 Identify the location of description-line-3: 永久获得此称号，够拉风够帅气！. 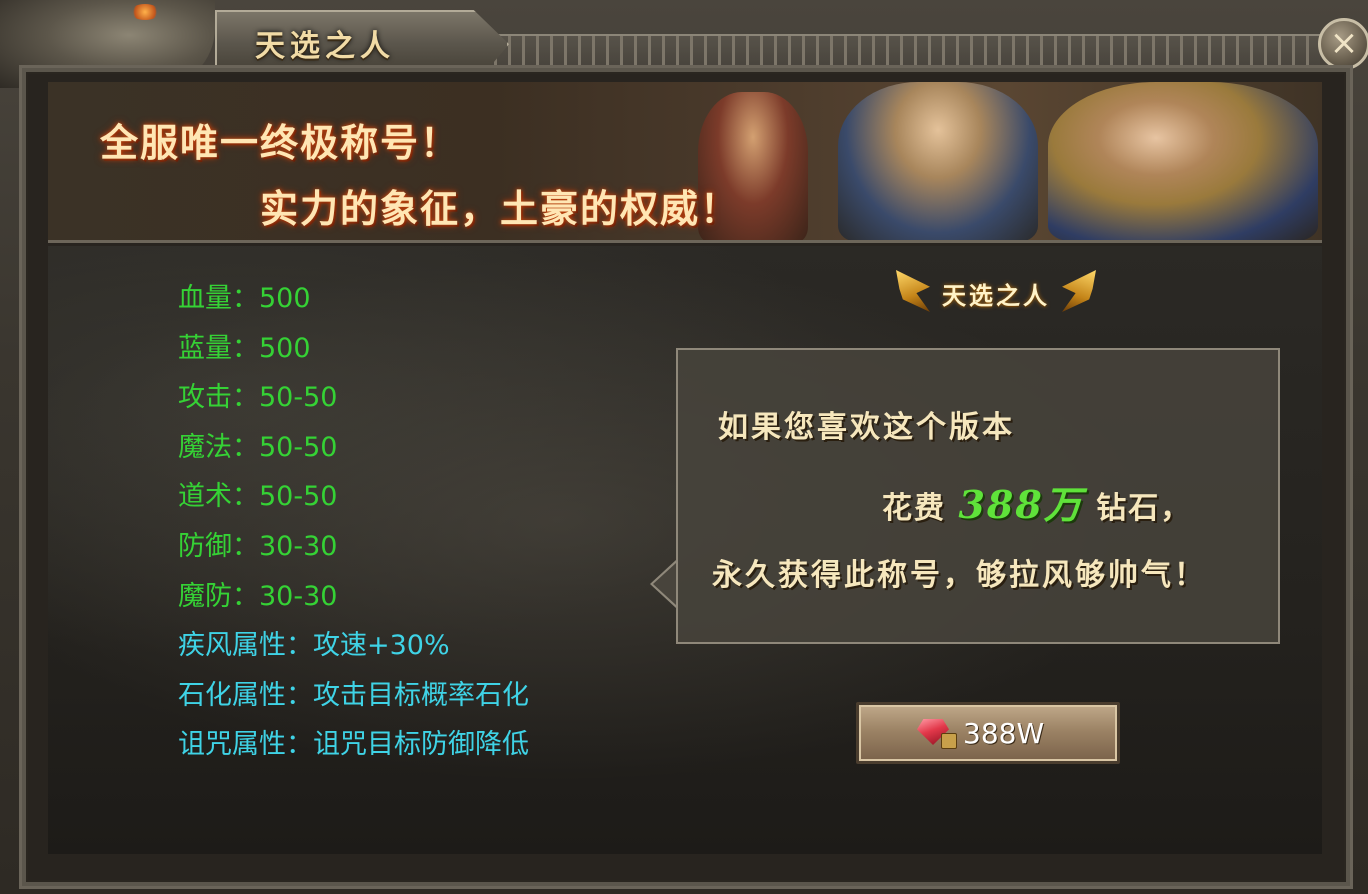
(959, 575).